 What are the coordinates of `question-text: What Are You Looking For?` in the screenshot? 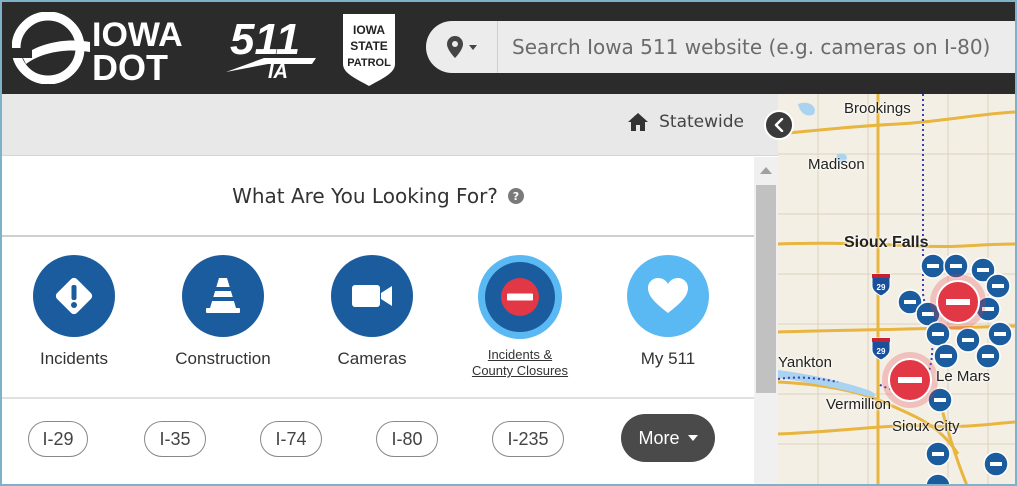 It's located at (365, 196).